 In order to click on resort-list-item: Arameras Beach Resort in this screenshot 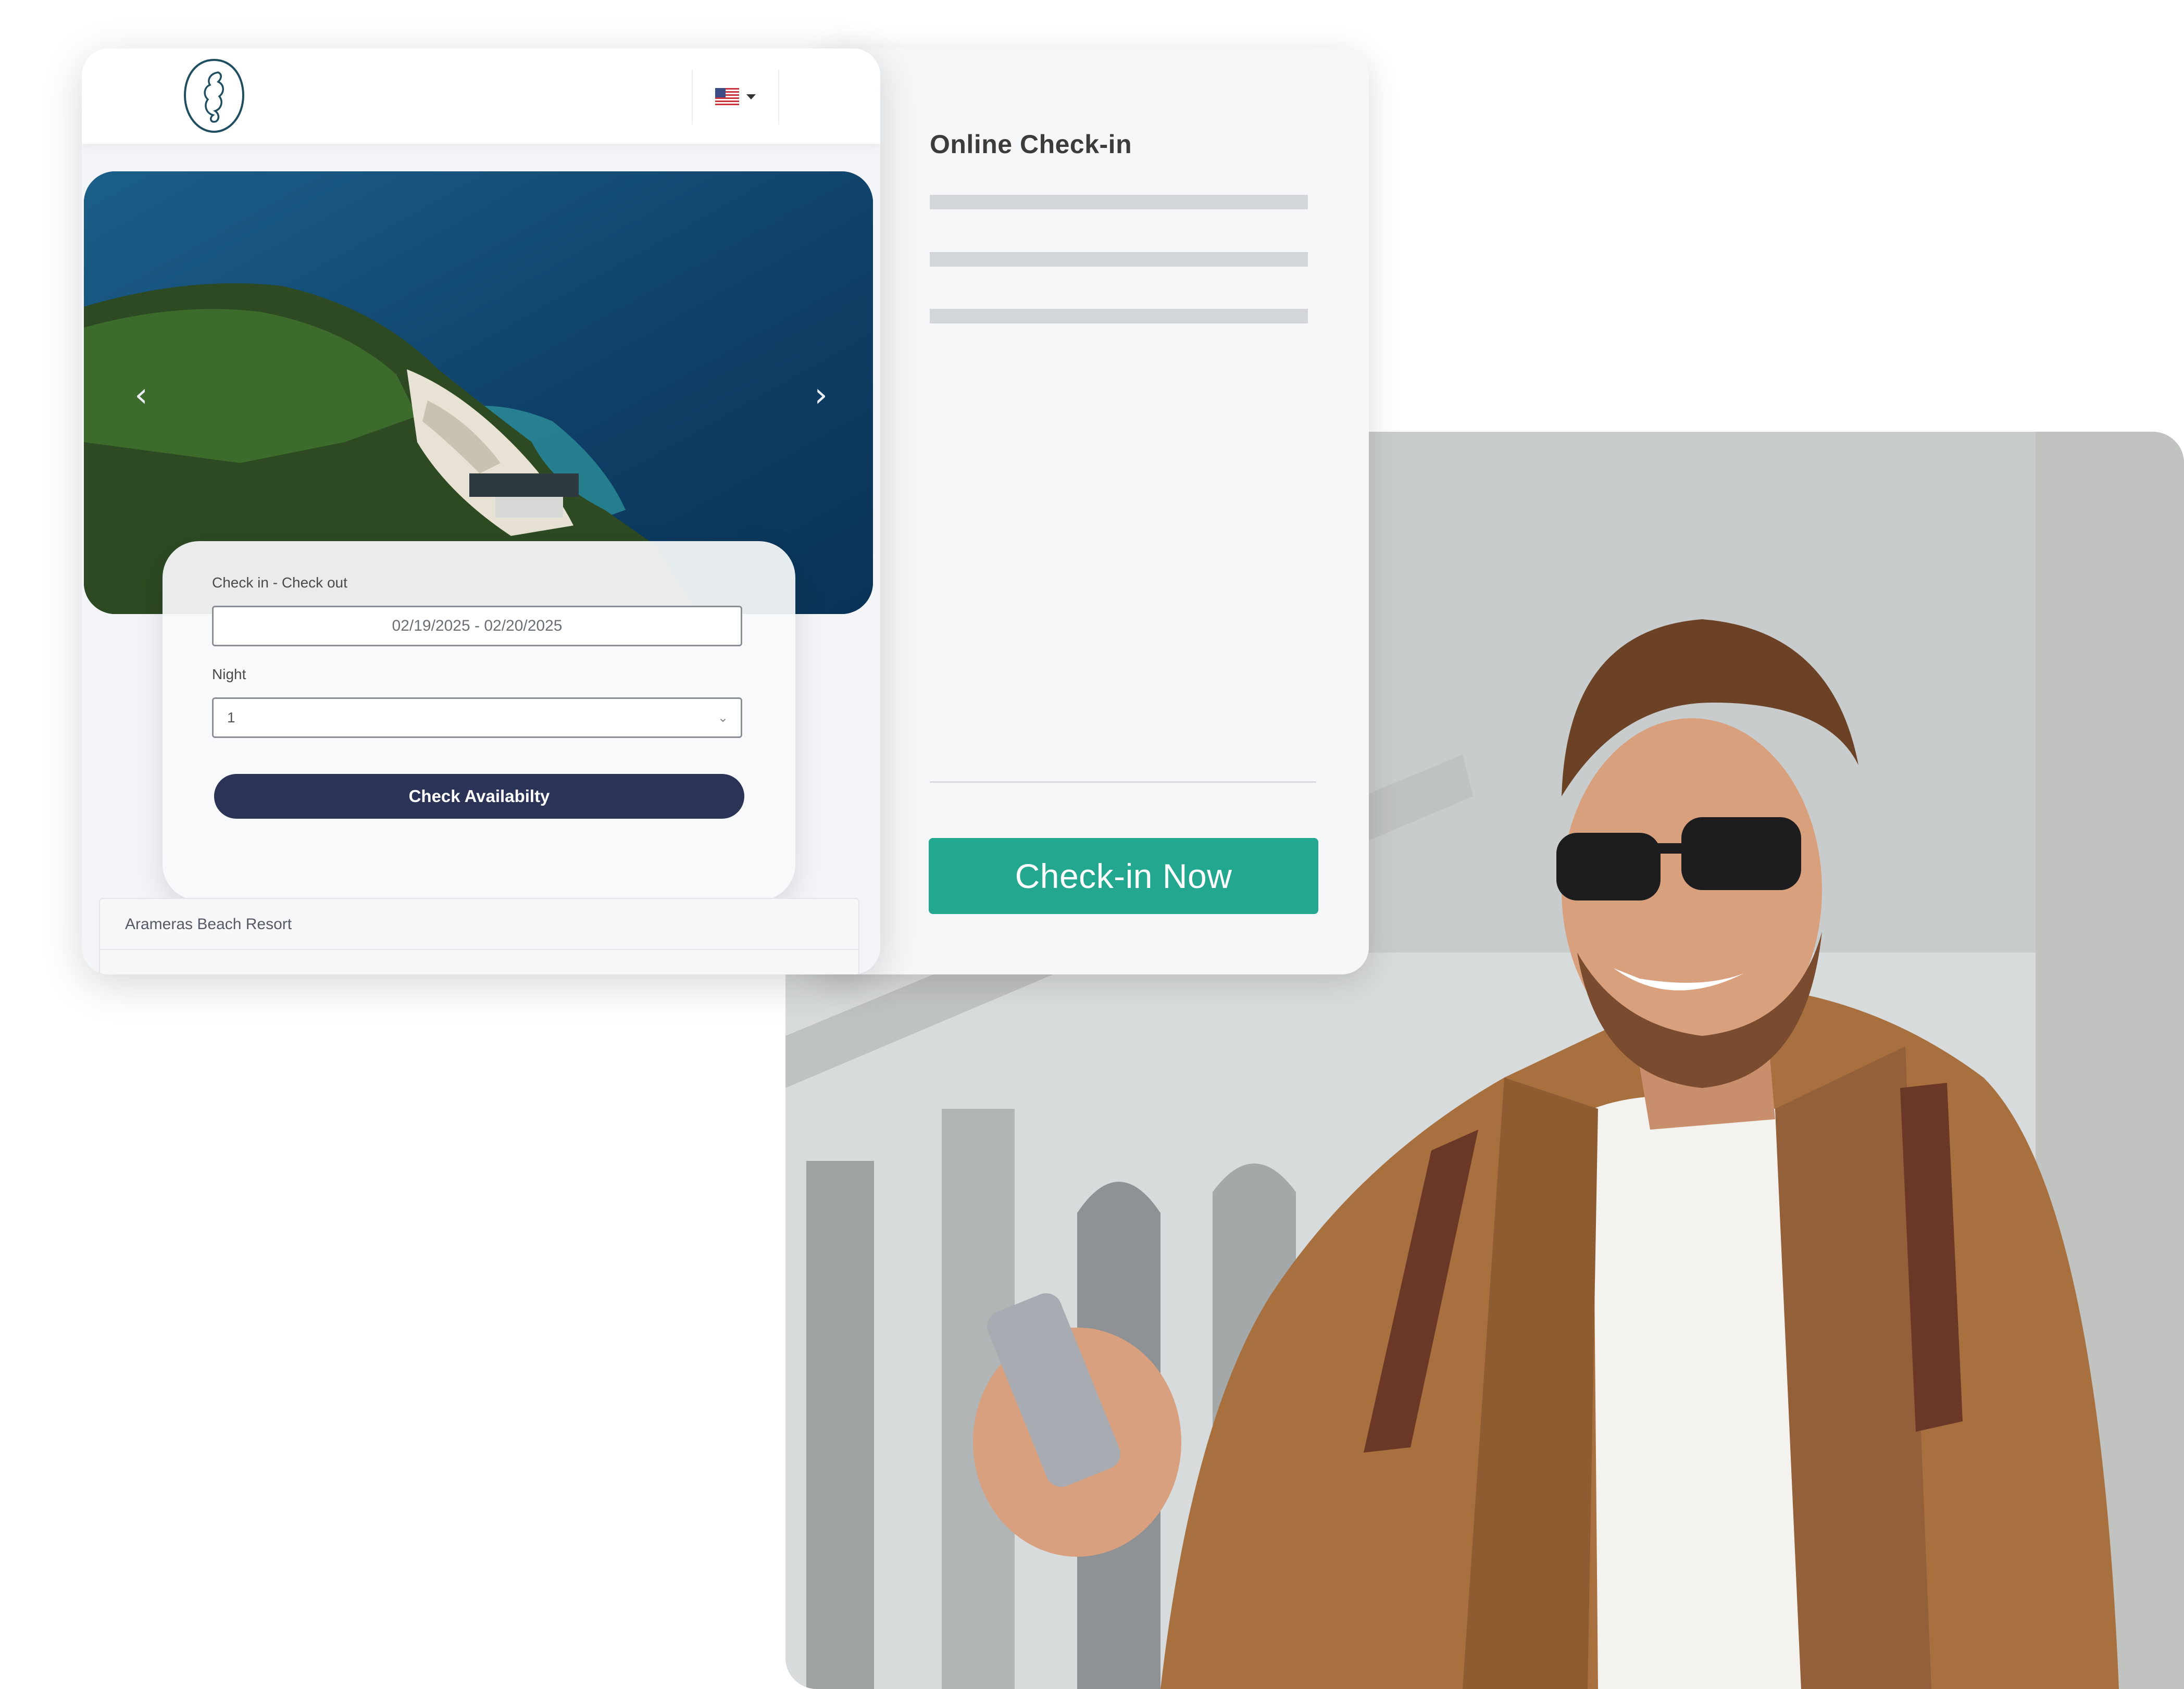, I will do `click(479, 936)`.